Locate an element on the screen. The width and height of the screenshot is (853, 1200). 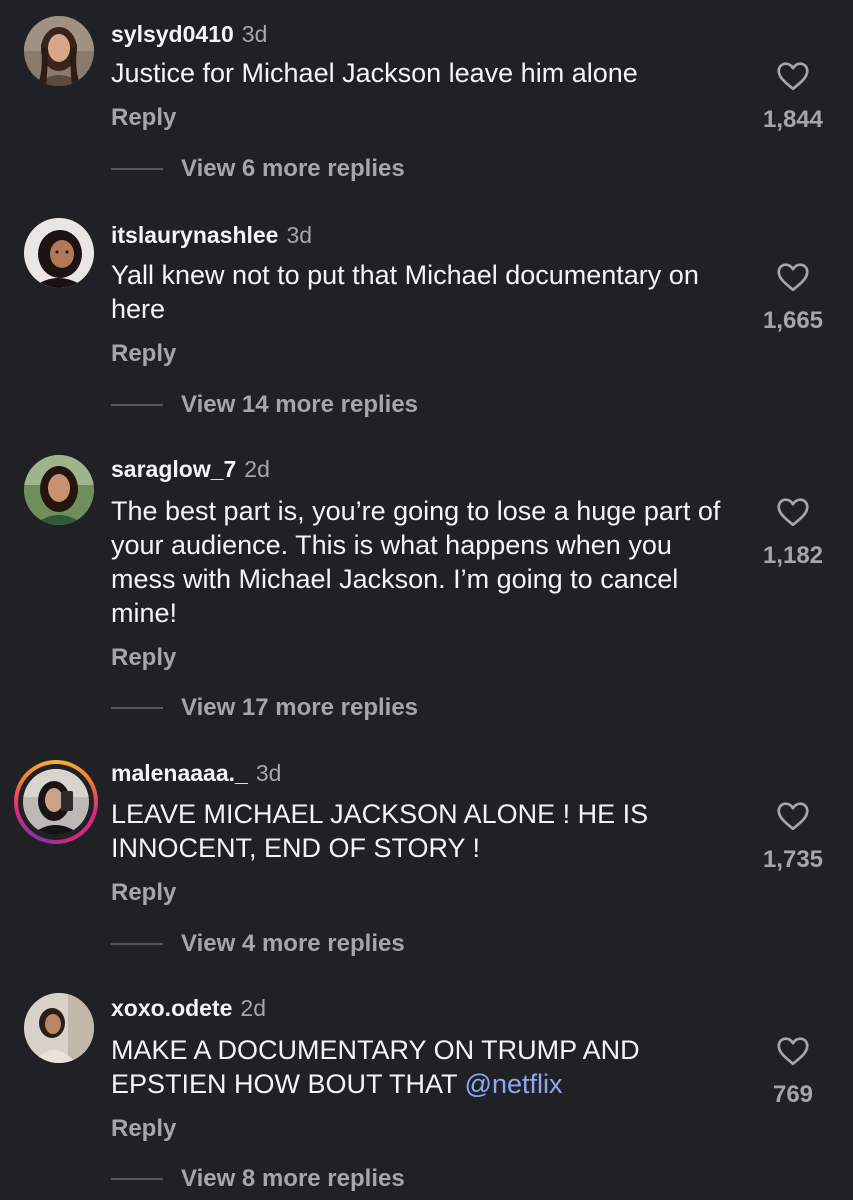
username: malenaaaa._ is located at coordinates (179, 773).